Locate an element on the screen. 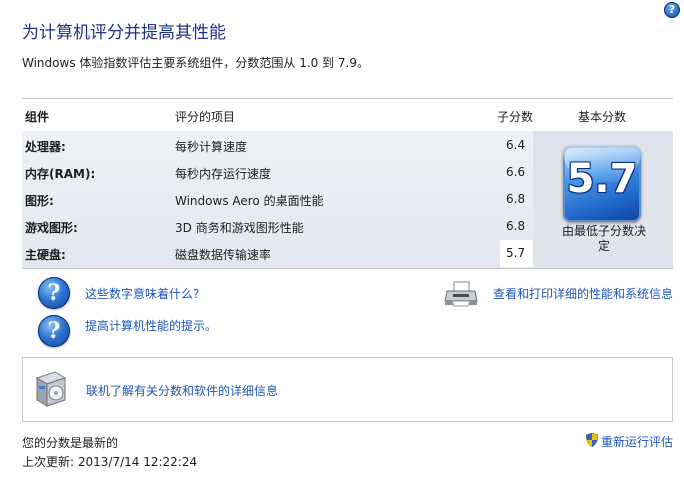 This screenshot has height=504, width=684. component-label: 游戏图形: is located at coordinates (51, 228).